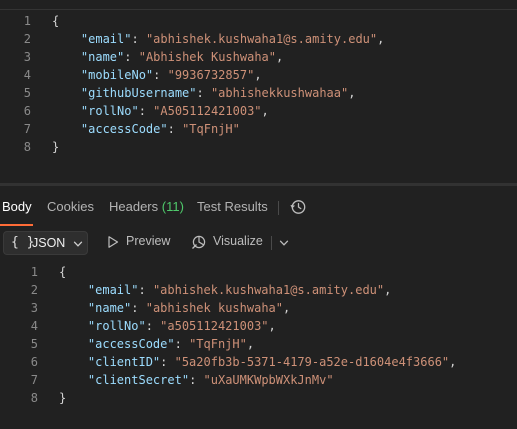 Image resolution: width=517 pixels, height=429 pixels. What do you see at coordinates (232, 206) in the screenshot?
I see `tab-test-results: Test Results` at bounding box center [232, 206].